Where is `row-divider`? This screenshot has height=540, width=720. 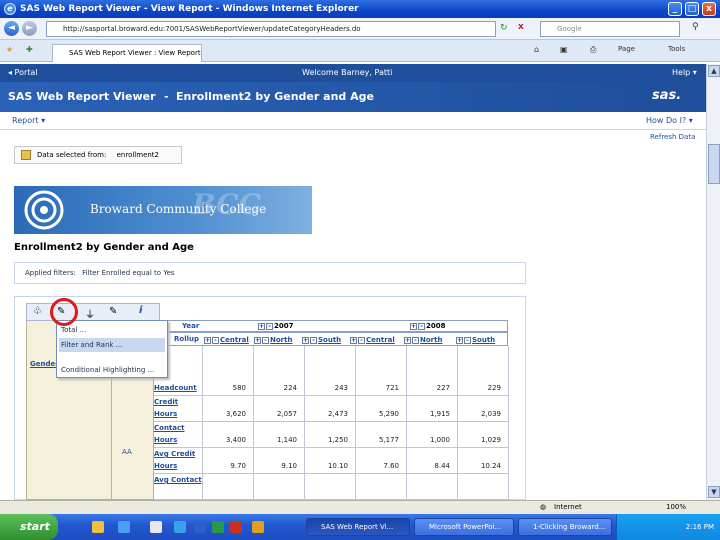 row-divider is located at coordinates (331, 421).